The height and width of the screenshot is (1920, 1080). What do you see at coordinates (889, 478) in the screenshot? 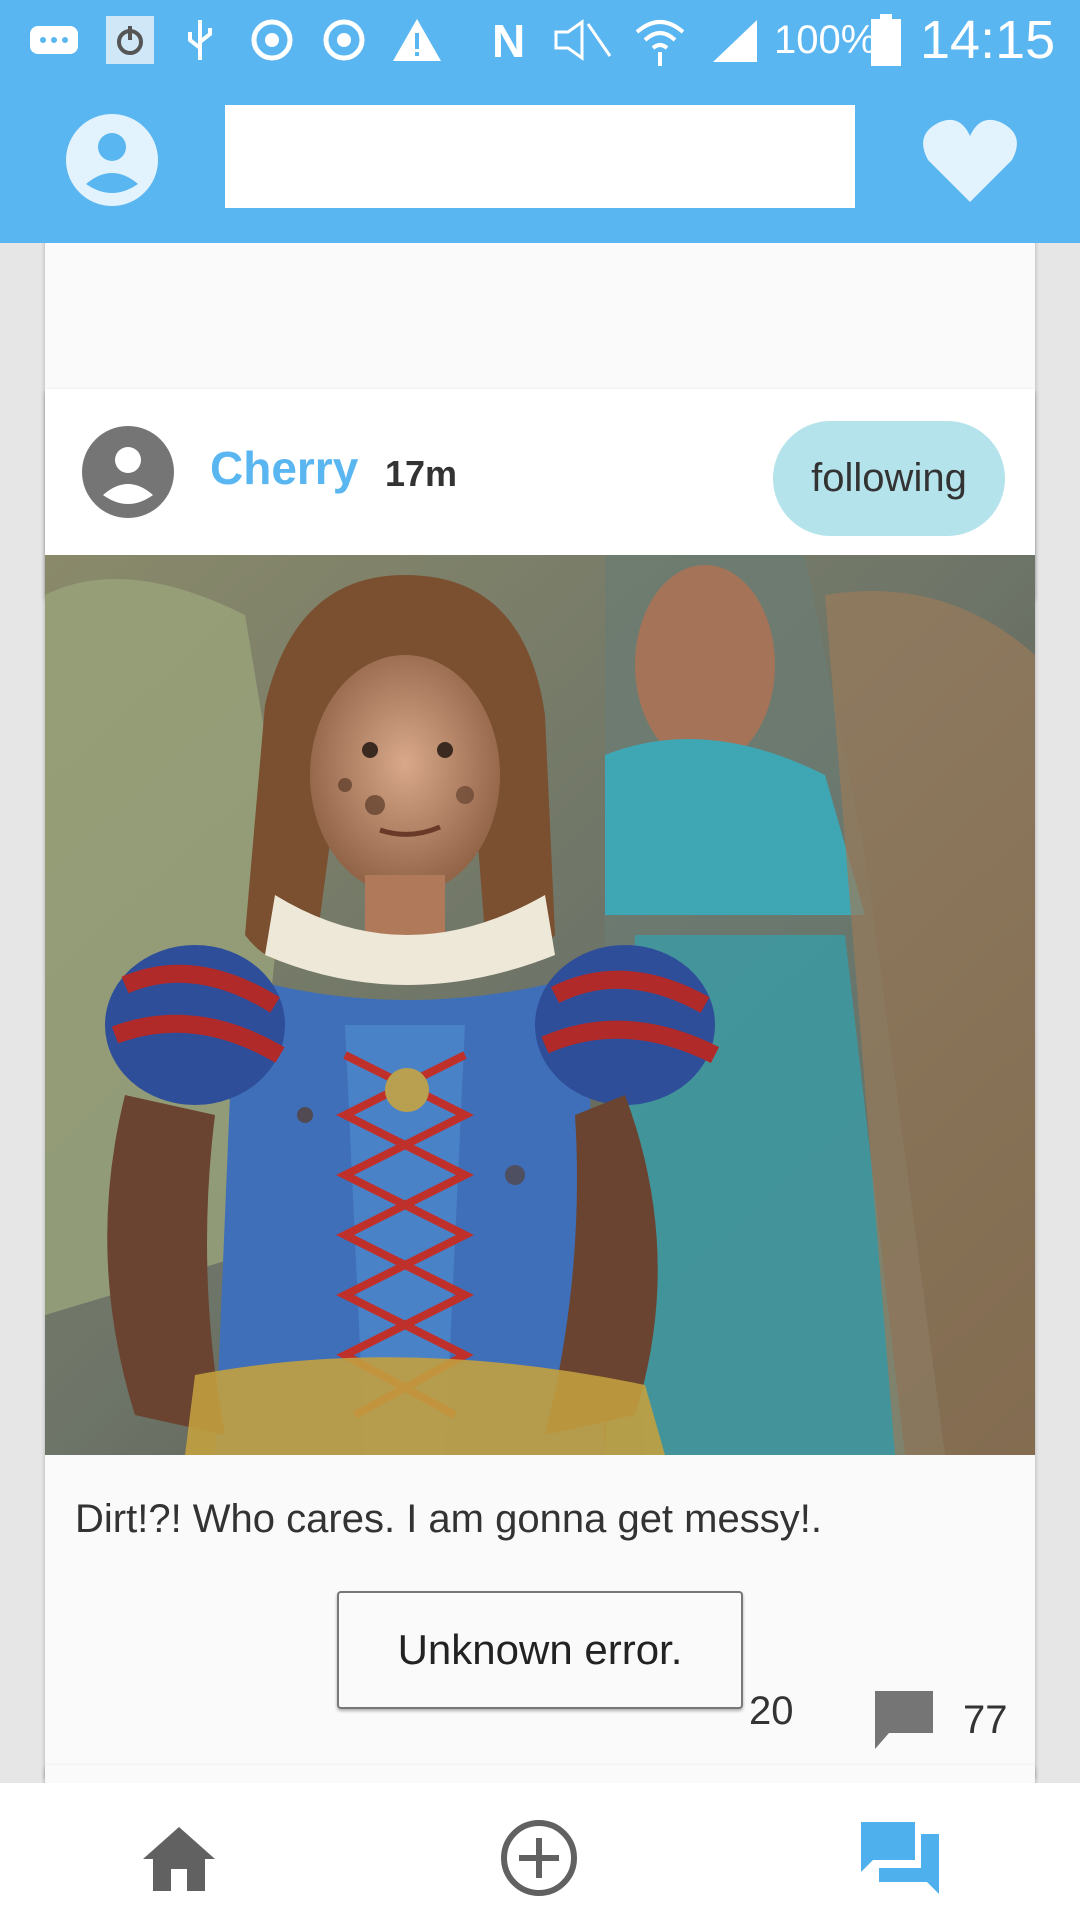
I see `follow-button: following` at bounding box center [889, 478].